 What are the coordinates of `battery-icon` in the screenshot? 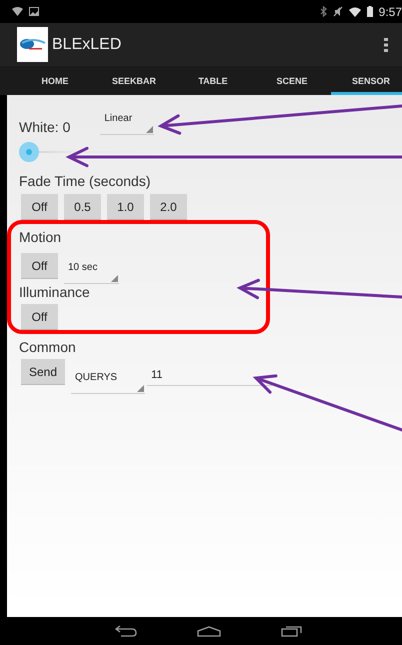 It's located at (369, 11).